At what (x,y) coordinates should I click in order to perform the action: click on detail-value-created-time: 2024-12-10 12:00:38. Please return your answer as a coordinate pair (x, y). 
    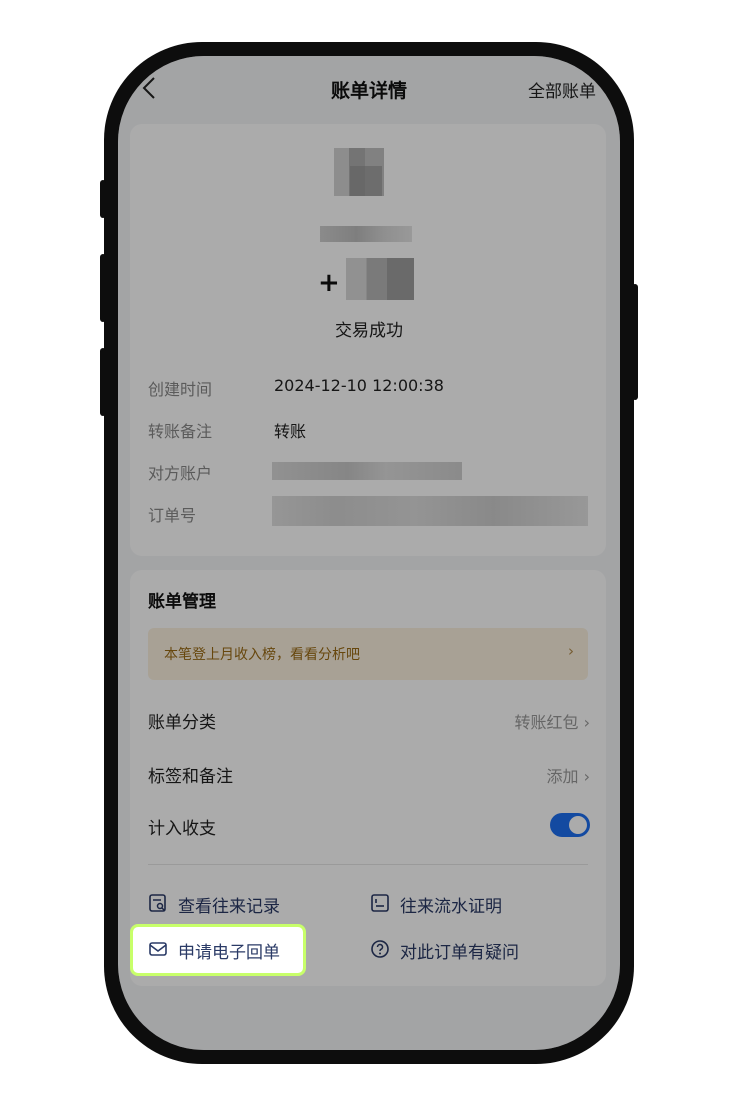
    Looking at the image, I should click on (359, 385).